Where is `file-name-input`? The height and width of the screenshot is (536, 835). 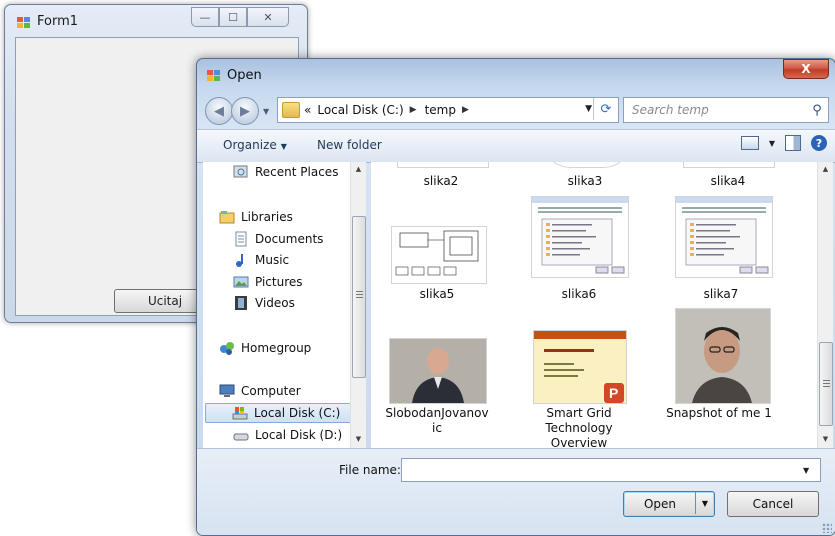 file-name-input is located at coordinates (611, 470).